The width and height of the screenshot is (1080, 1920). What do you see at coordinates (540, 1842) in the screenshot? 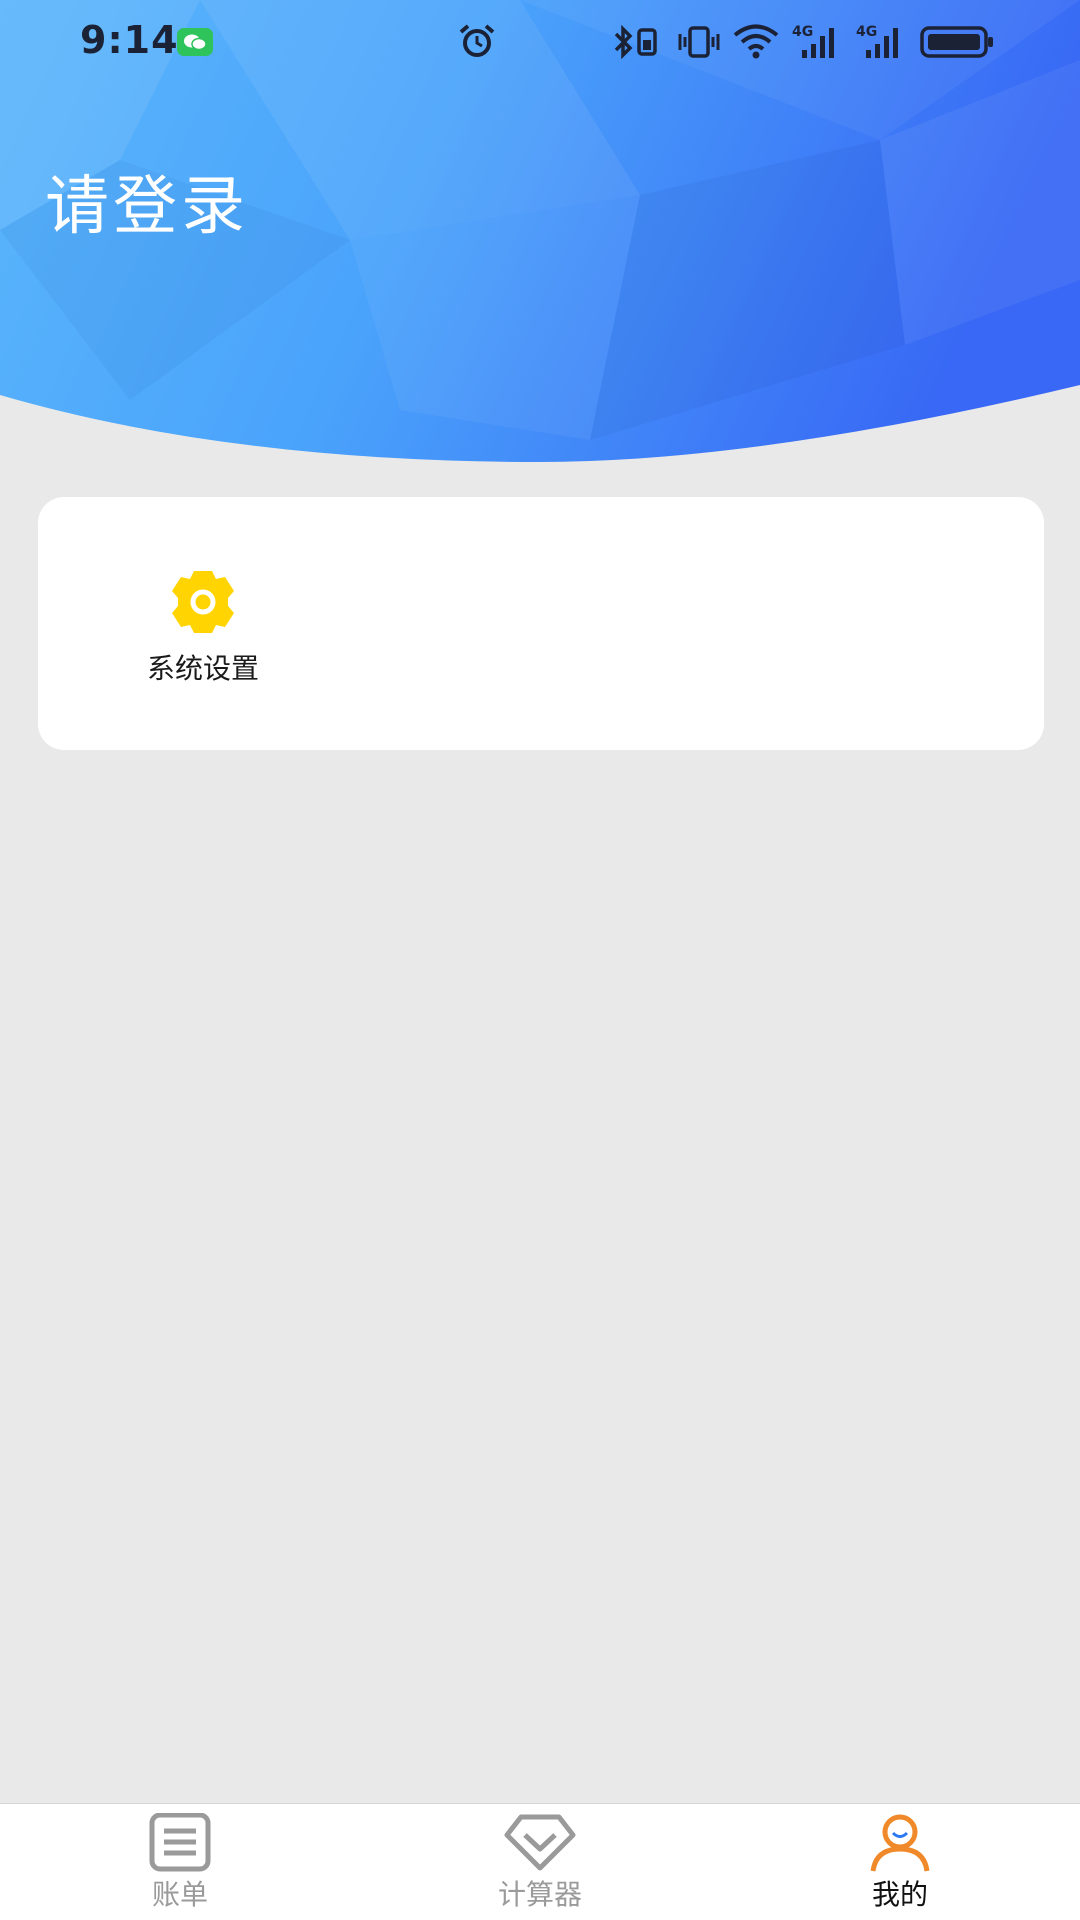
I see `diamond-calculator-icon` at bounding box center [540, 1842].